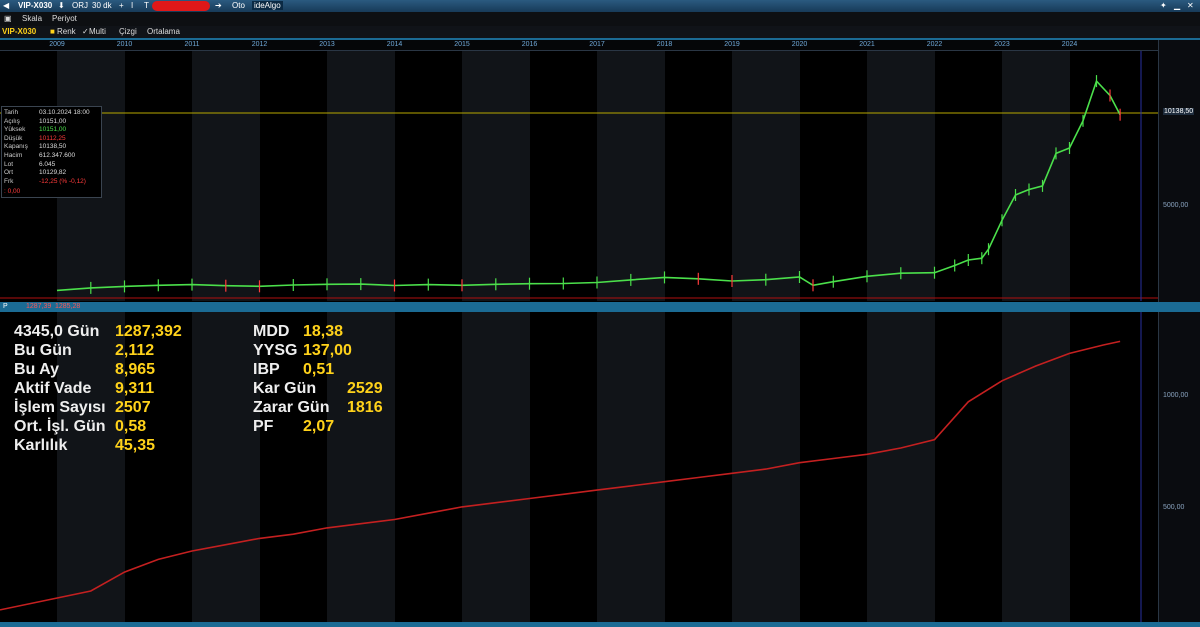 This screenshot has height=627, width=1200. Describe the element at coordinates (1179, 467) in the screenshot. I see `equity-axis: 1000,00 500,00` at that location.